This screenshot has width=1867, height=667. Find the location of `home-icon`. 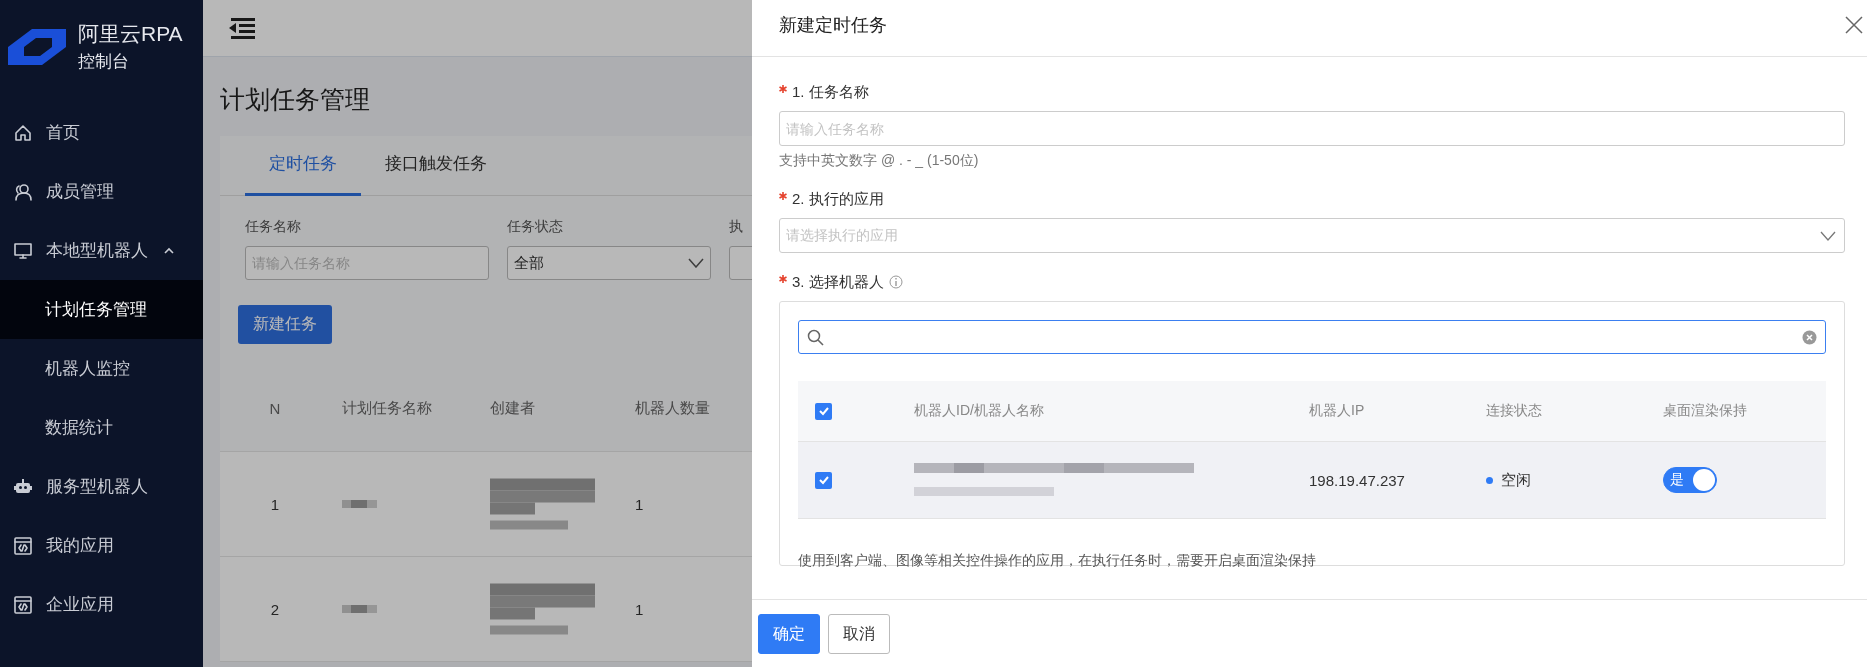

home-icon is located at coordinates (23, 132).